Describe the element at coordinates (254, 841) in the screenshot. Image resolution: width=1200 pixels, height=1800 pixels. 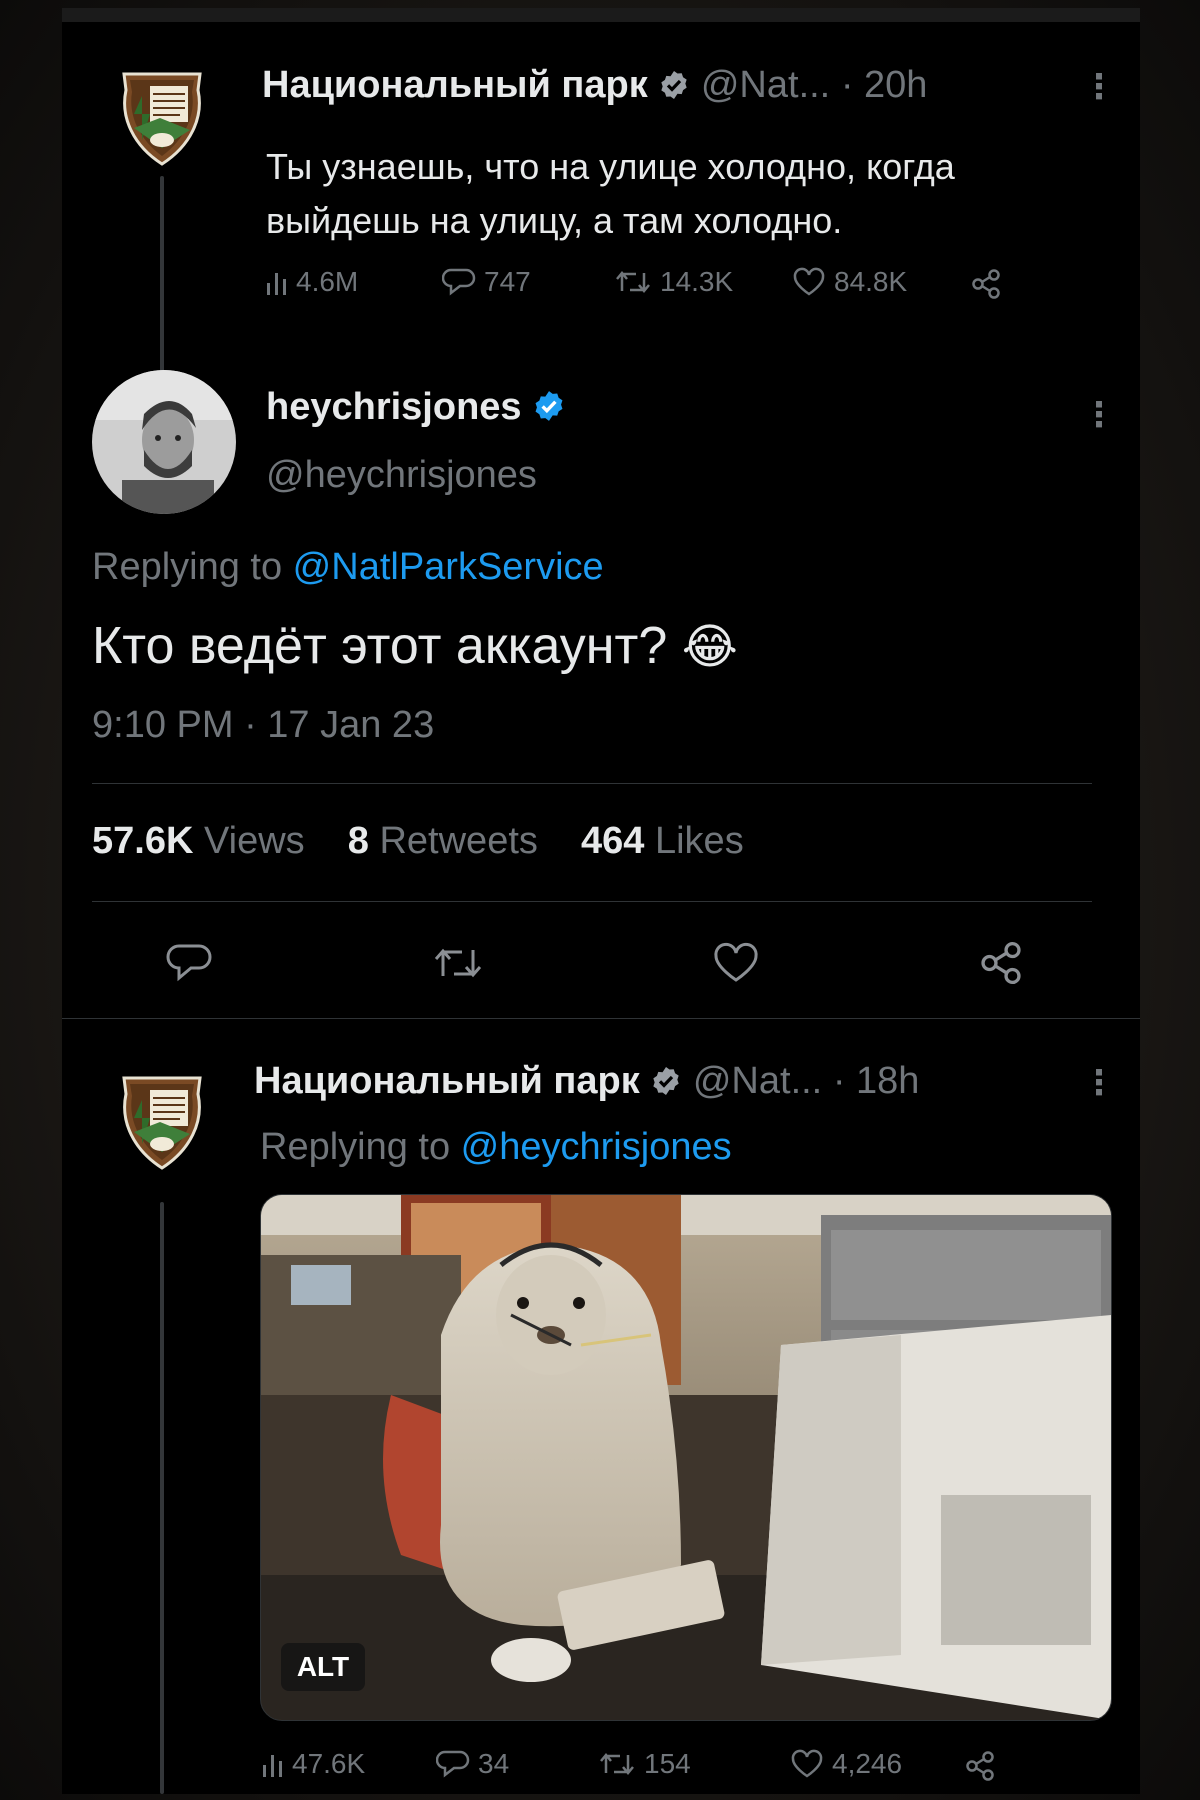
I see `views-label: Views` at that location.